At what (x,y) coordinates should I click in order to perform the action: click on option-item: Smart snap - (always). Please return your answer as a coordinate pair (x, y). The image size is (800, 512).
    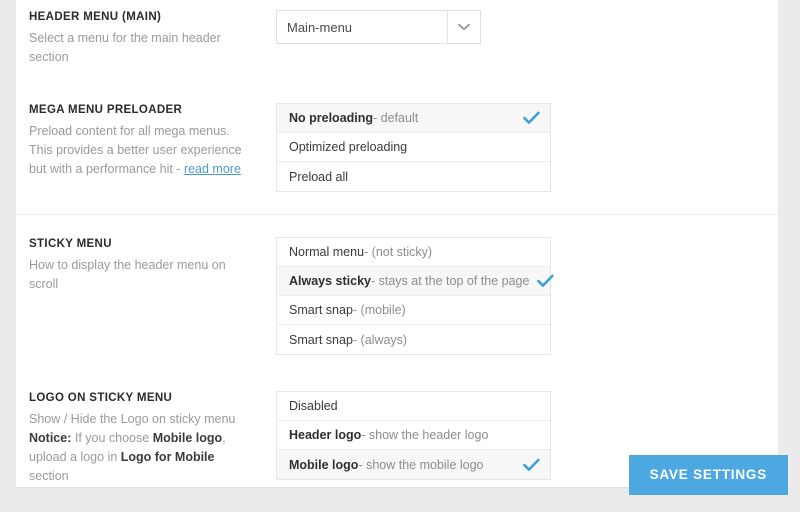
    Looking at the image, I should click on (413, 339).